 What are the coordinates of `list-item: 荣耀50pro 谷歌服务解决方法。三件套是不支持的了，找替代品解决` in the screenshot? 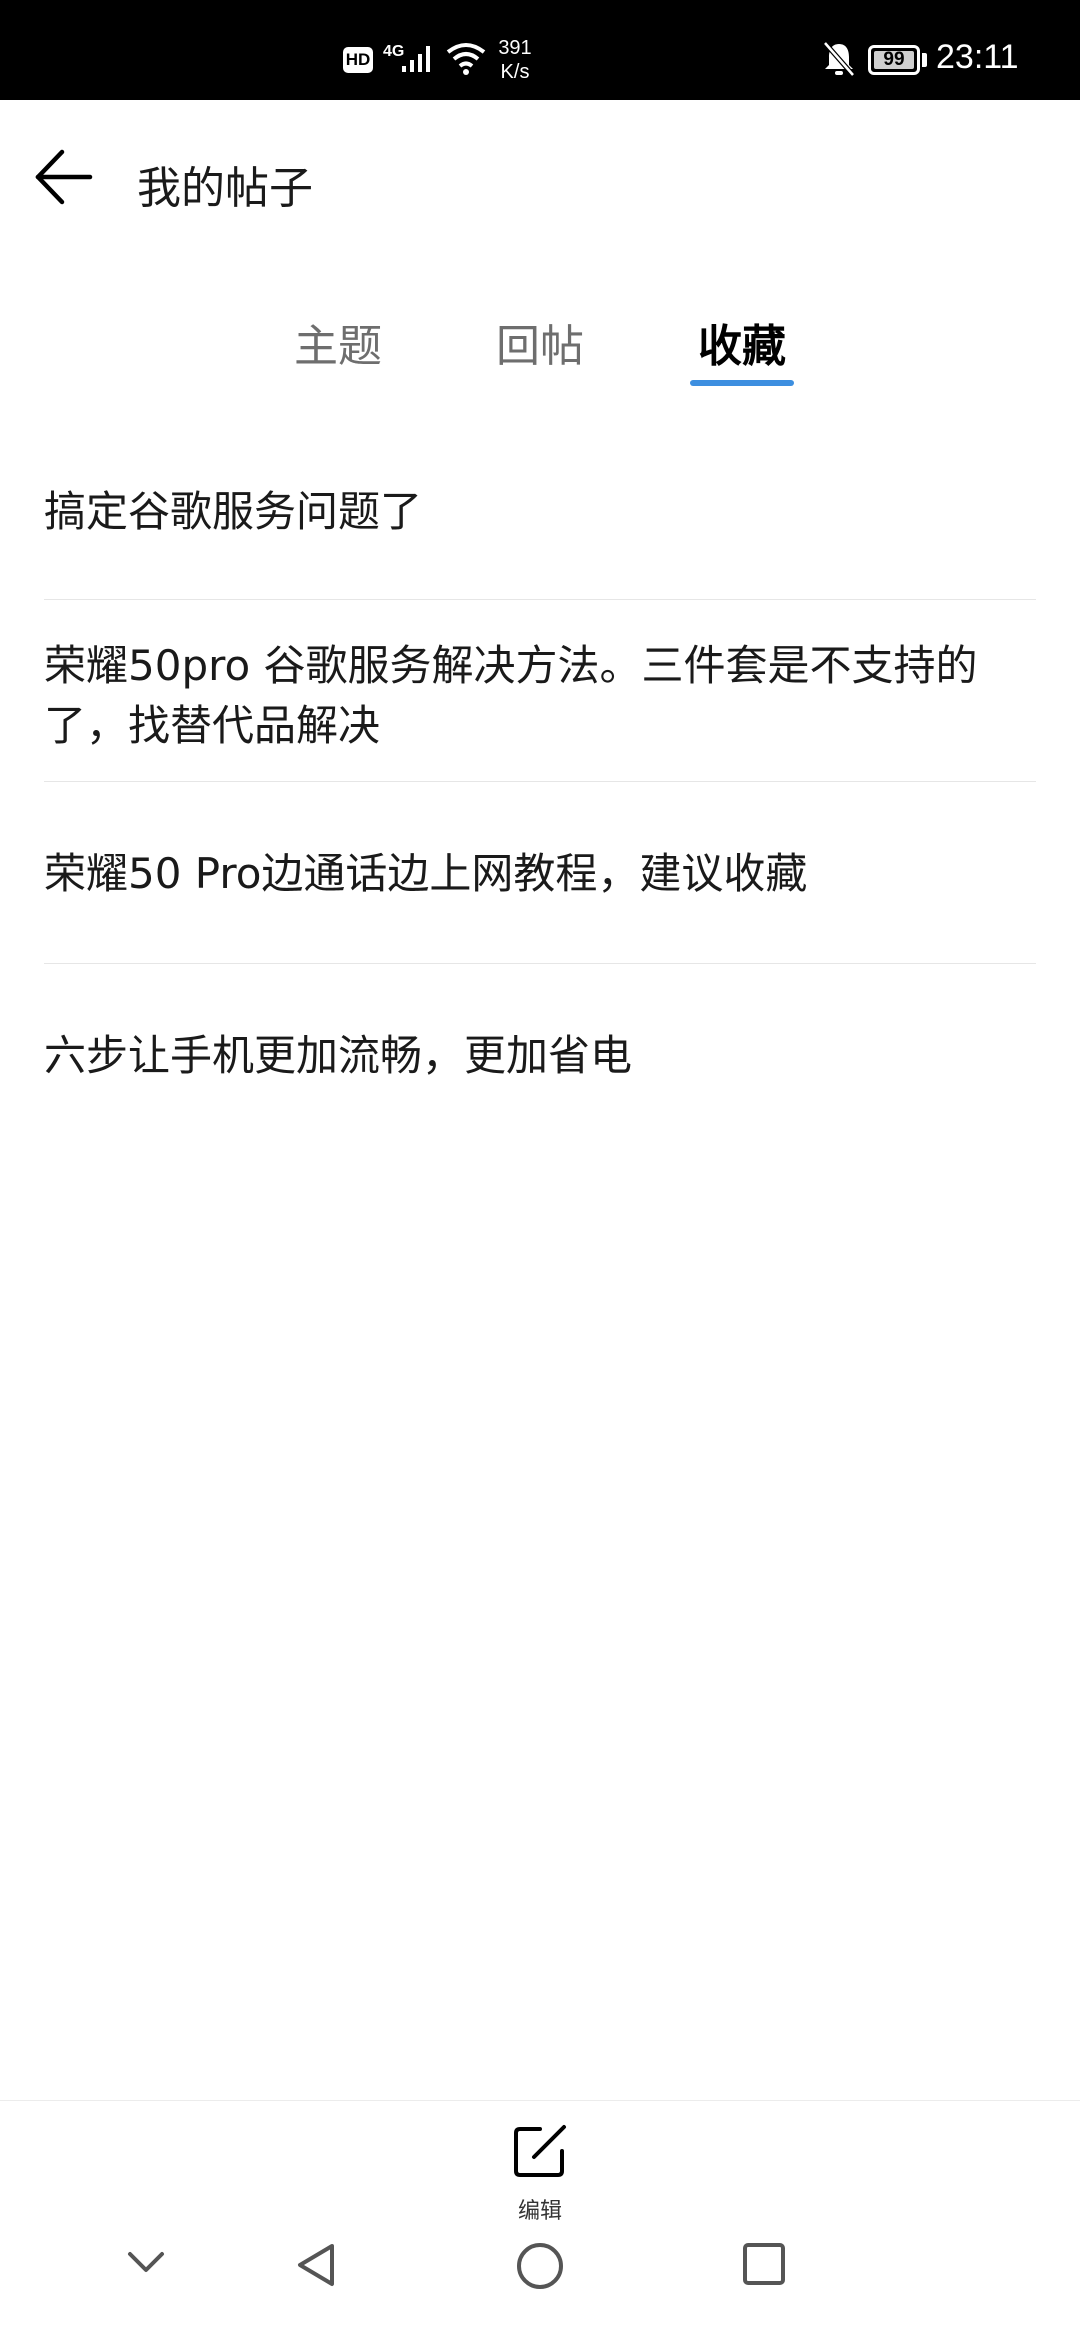 It's located at (540, 691).